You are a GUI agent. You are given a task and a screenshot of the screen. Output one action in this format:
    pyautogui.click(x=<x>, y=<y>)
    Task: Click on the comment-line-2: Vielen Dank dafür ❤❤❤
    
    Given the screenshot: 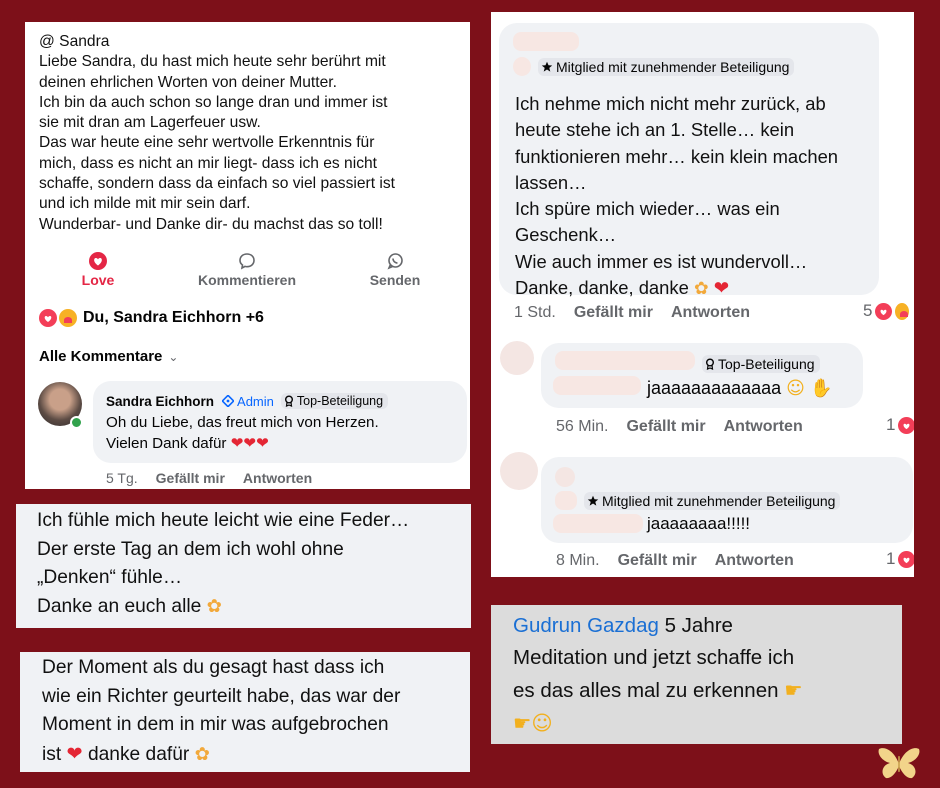 What is the action you would take?
    pyautogui.click(x=242, y=443)
    